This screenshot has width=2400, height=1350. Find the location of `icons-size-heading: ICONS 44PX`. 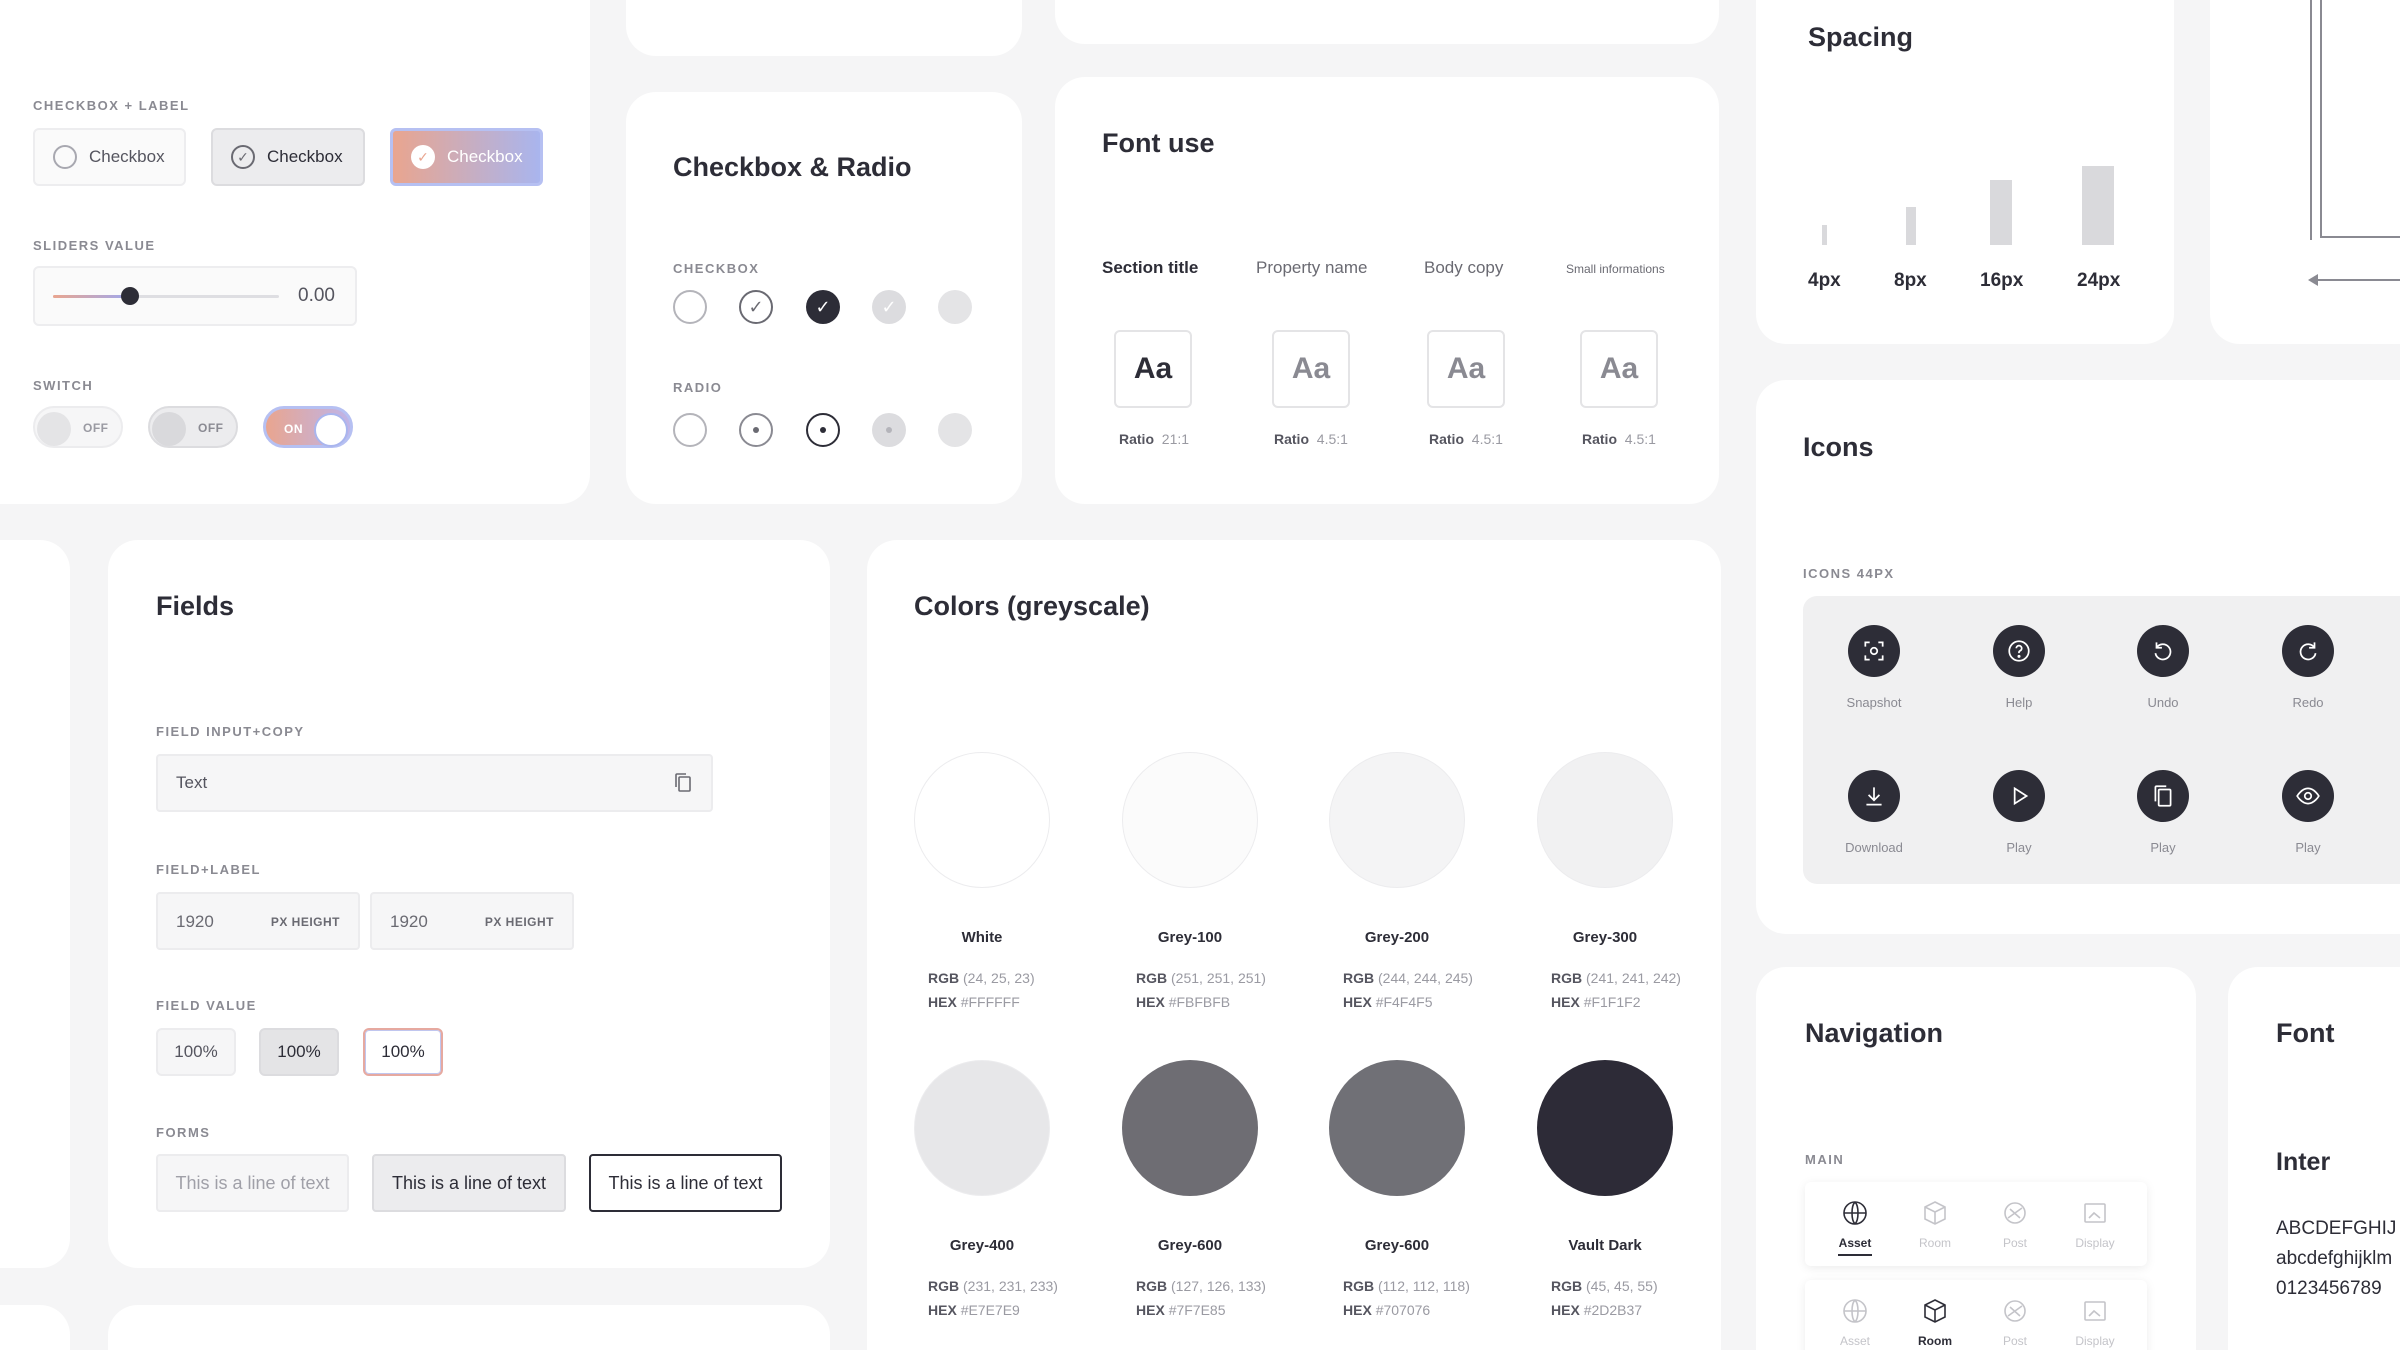

icons-size-heading: ICONS 44PX is located at coordinates (1849, 573).